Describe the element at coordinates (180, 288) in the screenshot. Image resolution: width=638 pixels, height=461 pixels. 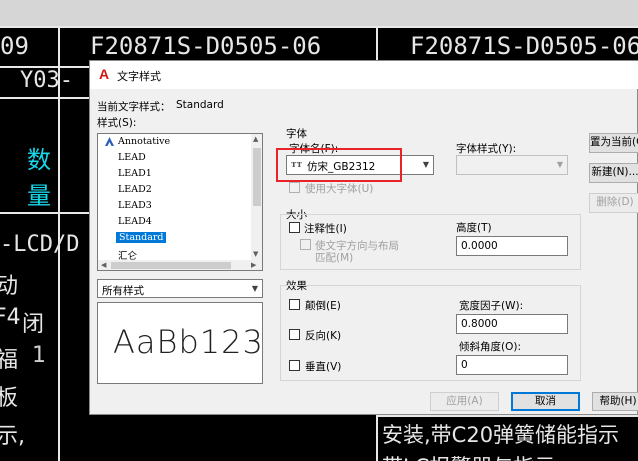
I see `style-filter-select: 所有样式 ▼` at that location.